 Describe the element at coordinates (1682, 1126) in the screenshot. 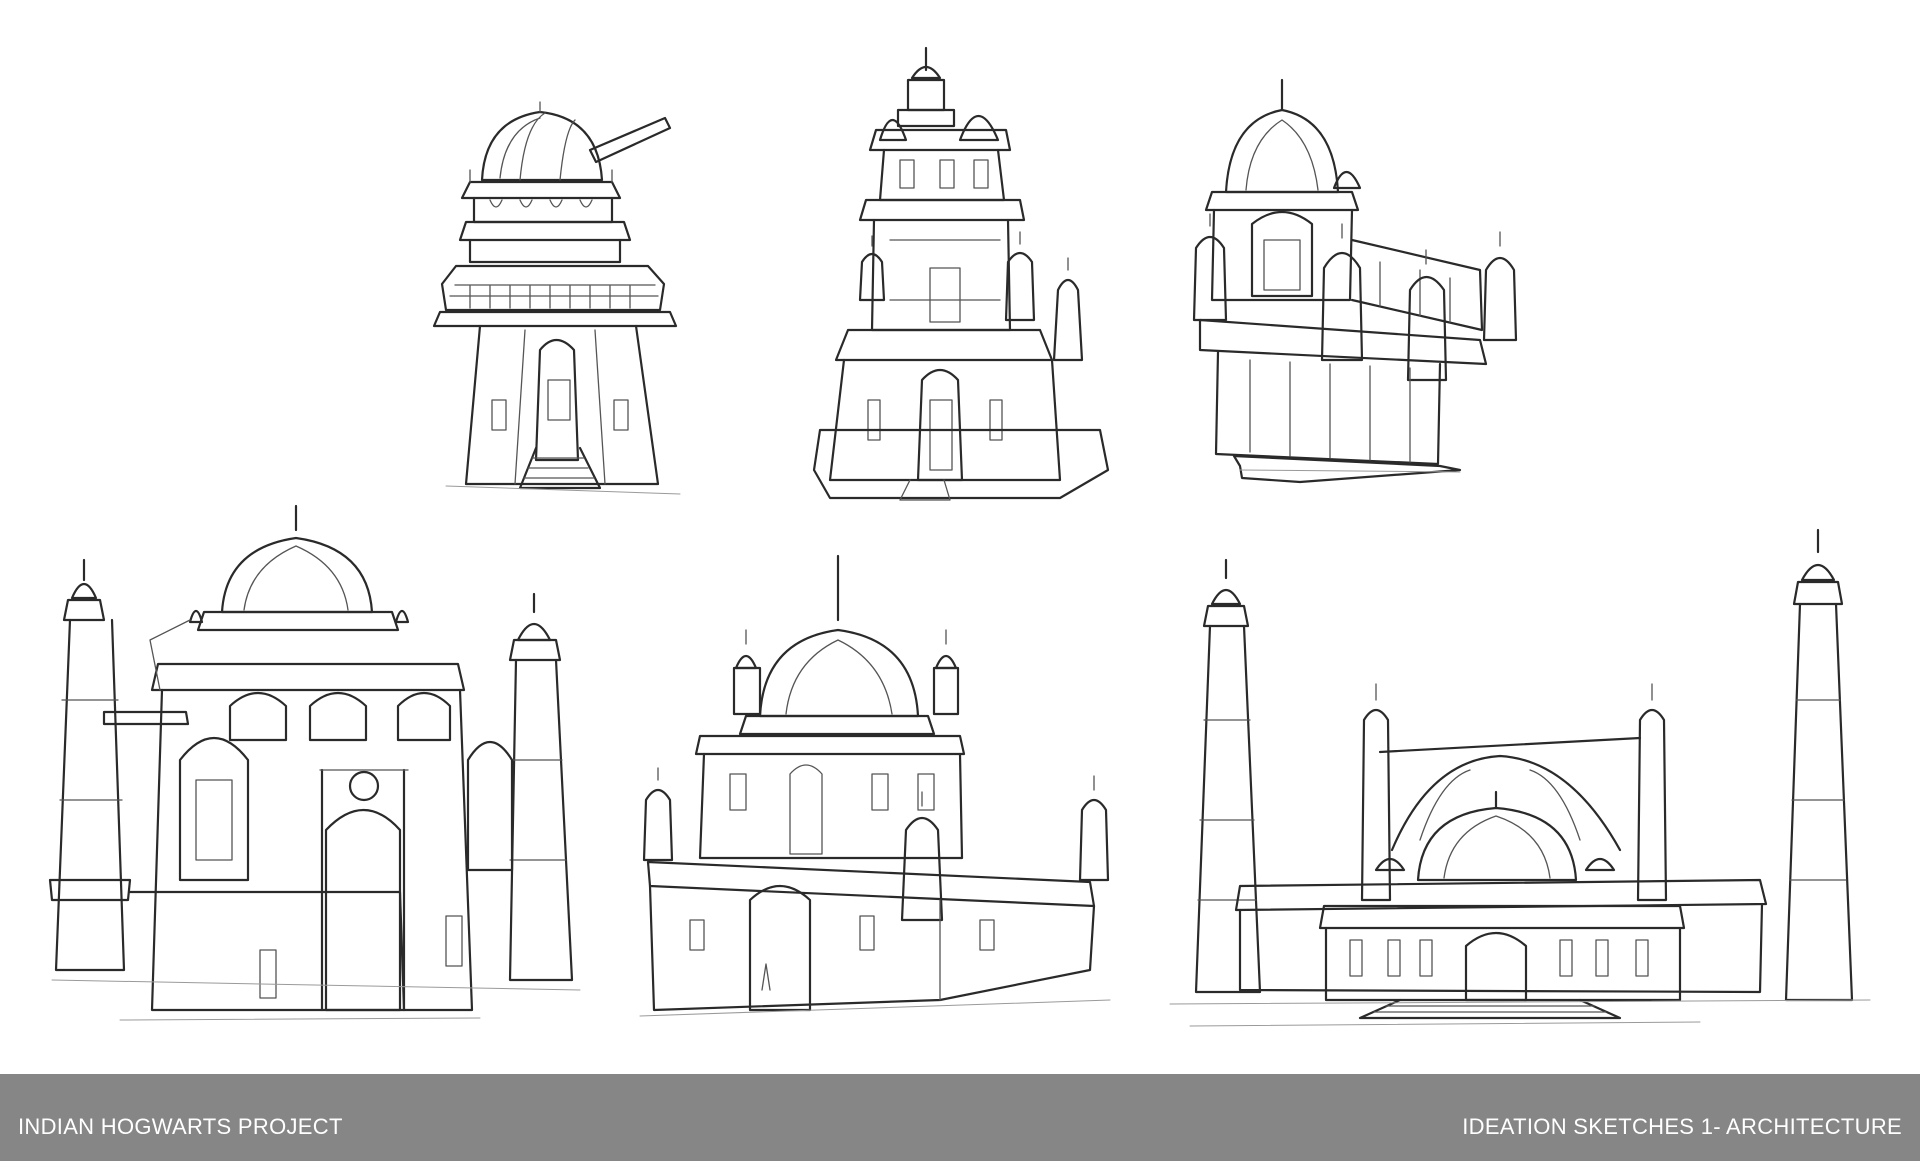

I see `sheet-title: IDEATION SKETCHES 1- ARCHITECTURE` at that location.